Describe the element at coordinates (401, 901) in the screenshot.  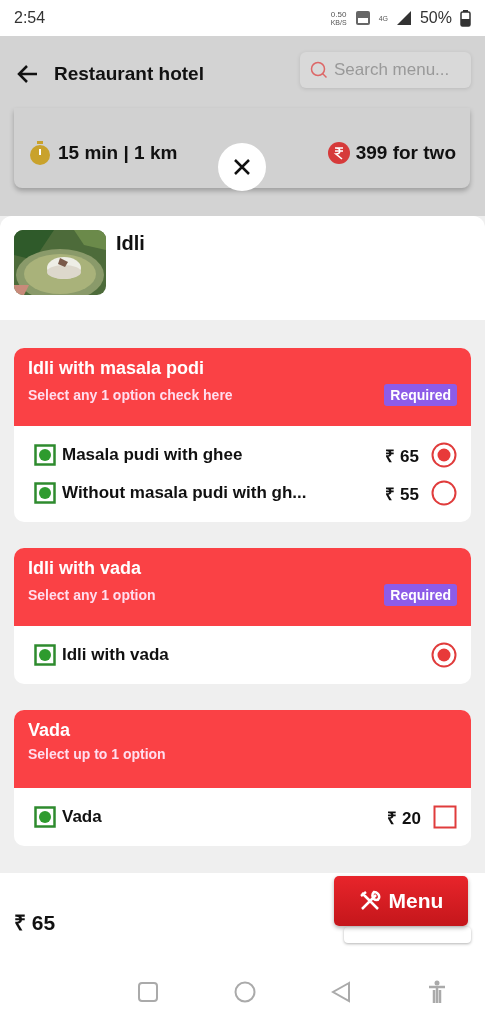
I see `menu-button: Menu` at that location.